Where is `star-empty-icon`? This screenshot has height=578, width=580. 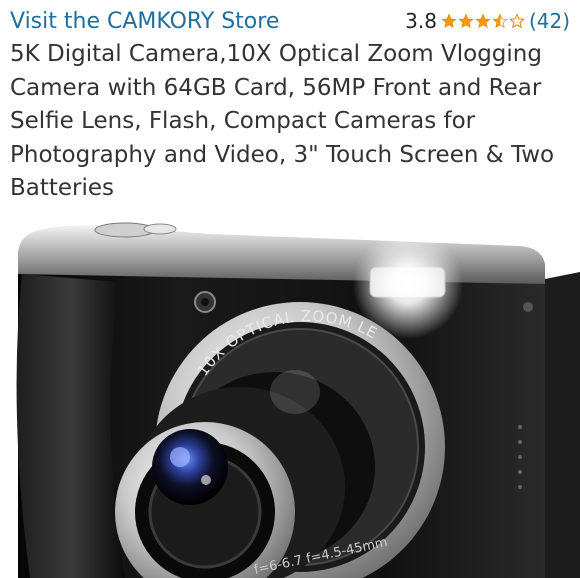 star-empty-icon is located at coordinates (517, 21).